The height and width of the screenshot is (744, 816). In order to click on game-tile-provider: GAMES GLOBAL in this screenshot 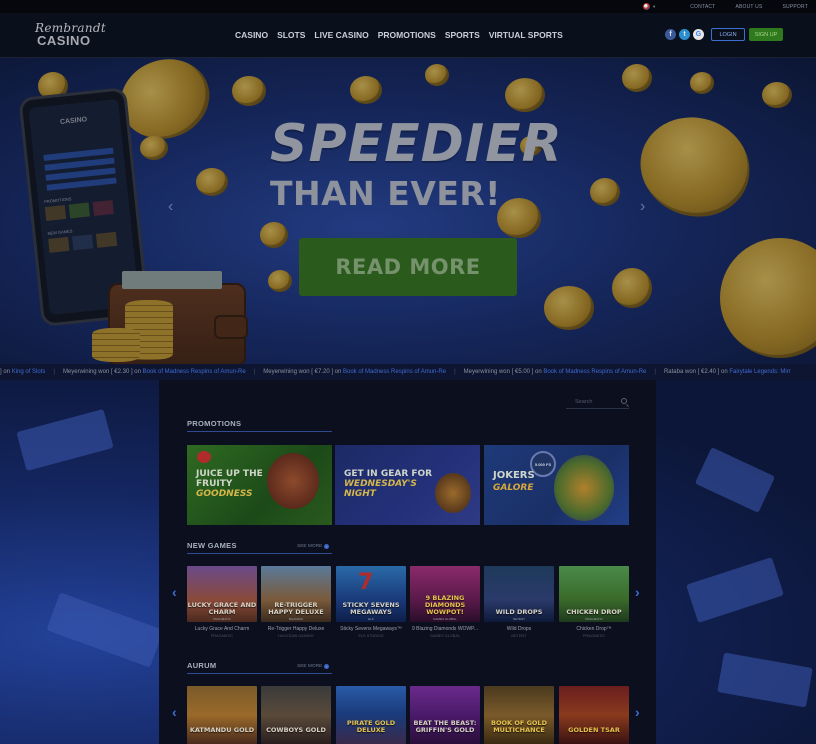, I will do `click(445, 619)`.